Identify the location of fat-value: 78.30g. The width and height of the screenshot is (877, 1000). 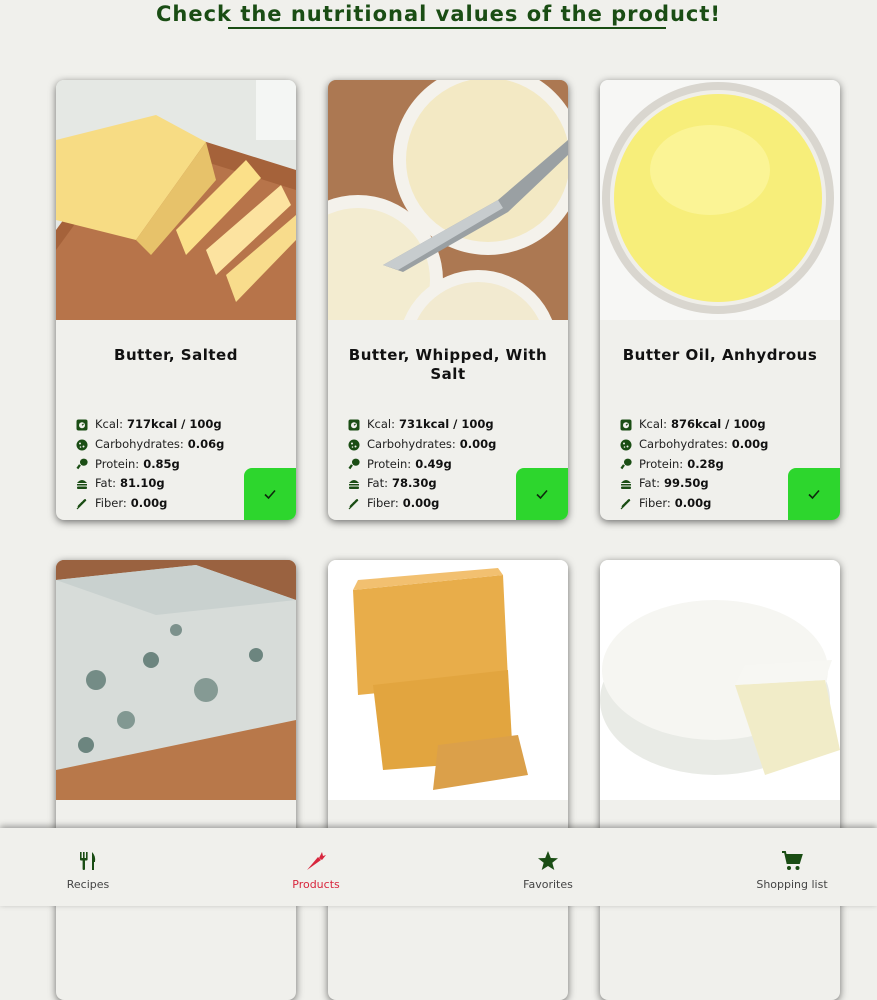
(414, 483).